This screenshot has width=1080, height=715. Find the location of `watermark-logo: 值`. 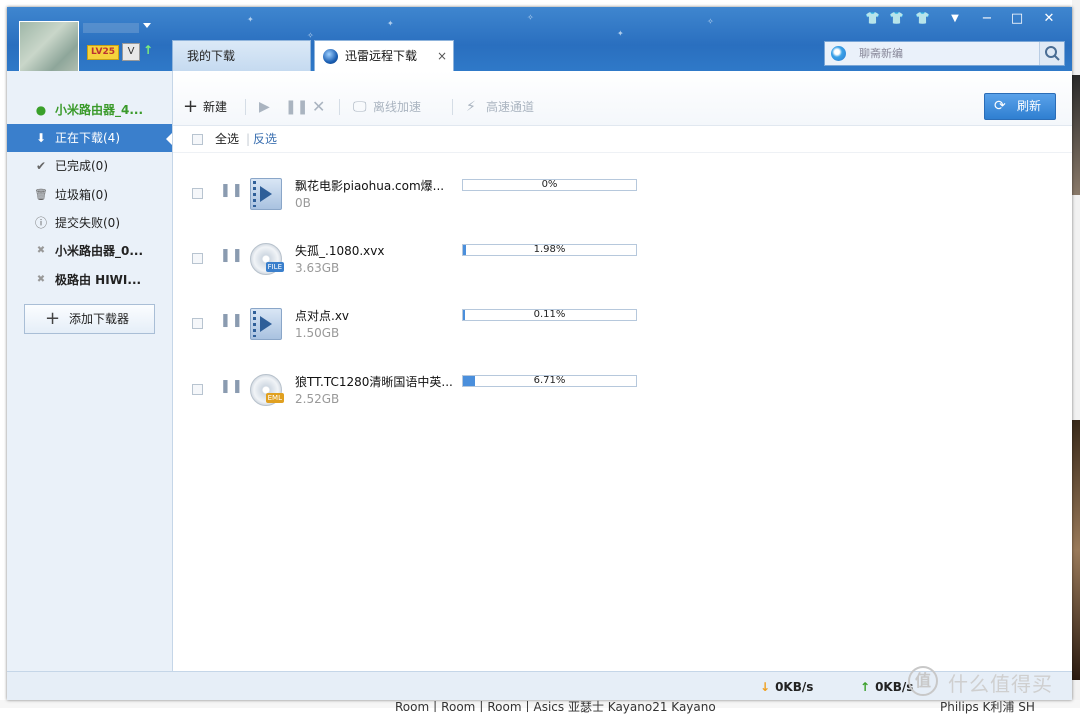

watermark-logo: 值 is located at coordinates (923, 681).